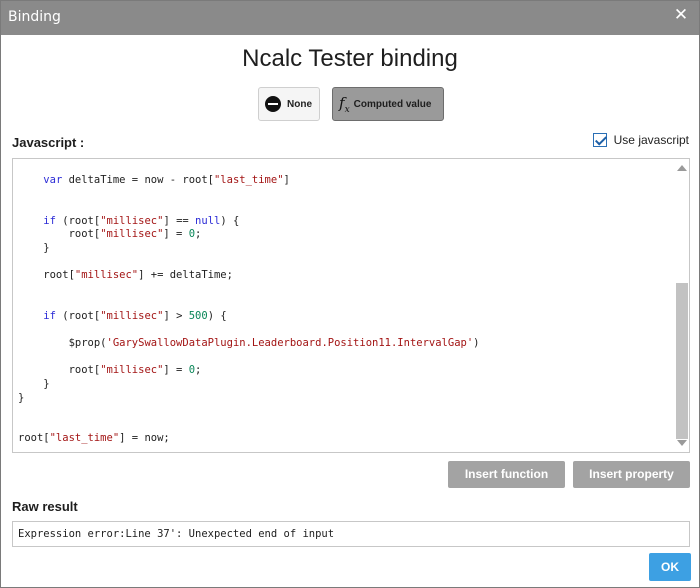 The width and height of the screenshot is (700, 588). I want to click on title-bar: Binding ✕, so click(350, 18).